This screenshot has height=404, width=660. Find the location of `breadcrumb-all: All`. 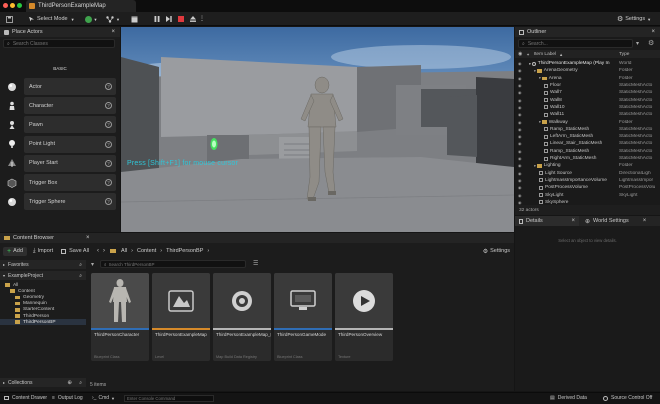

breadcrumb-all: All is located at coordinates (124, 251).